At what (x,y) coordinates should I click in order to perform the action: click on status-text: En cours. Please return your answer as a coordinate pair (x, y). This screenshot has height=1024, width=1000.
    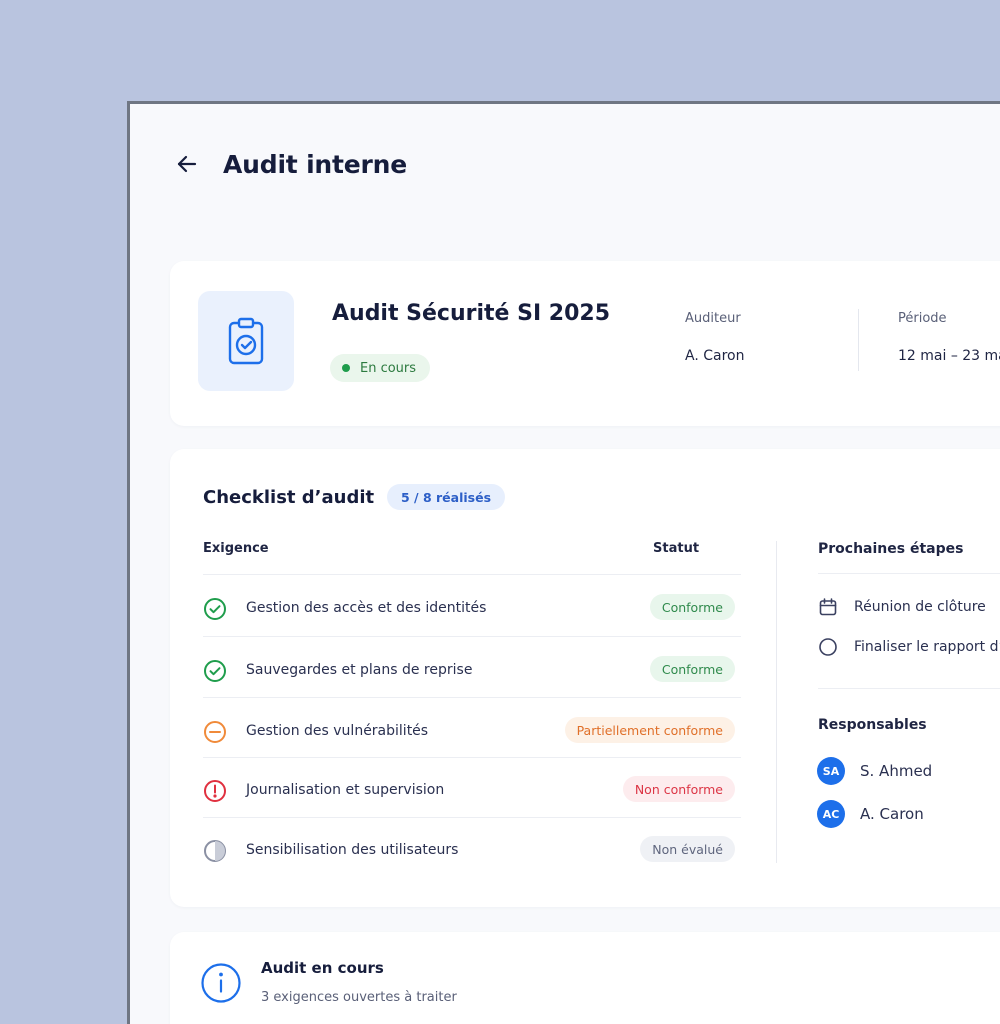
    Looking at the image, I should click on (388, 368).